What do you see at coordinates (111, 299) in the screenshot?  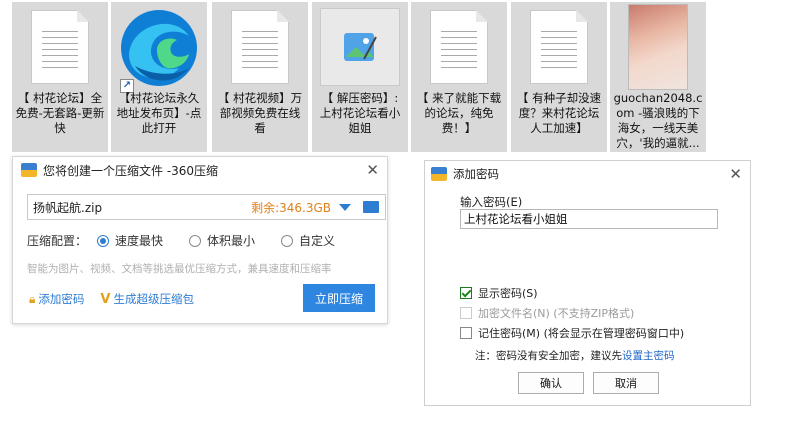 I see `bottom-links: 🔒︎ 添加密码 V 生成超级压缩包` at bounding box center [111, 299].